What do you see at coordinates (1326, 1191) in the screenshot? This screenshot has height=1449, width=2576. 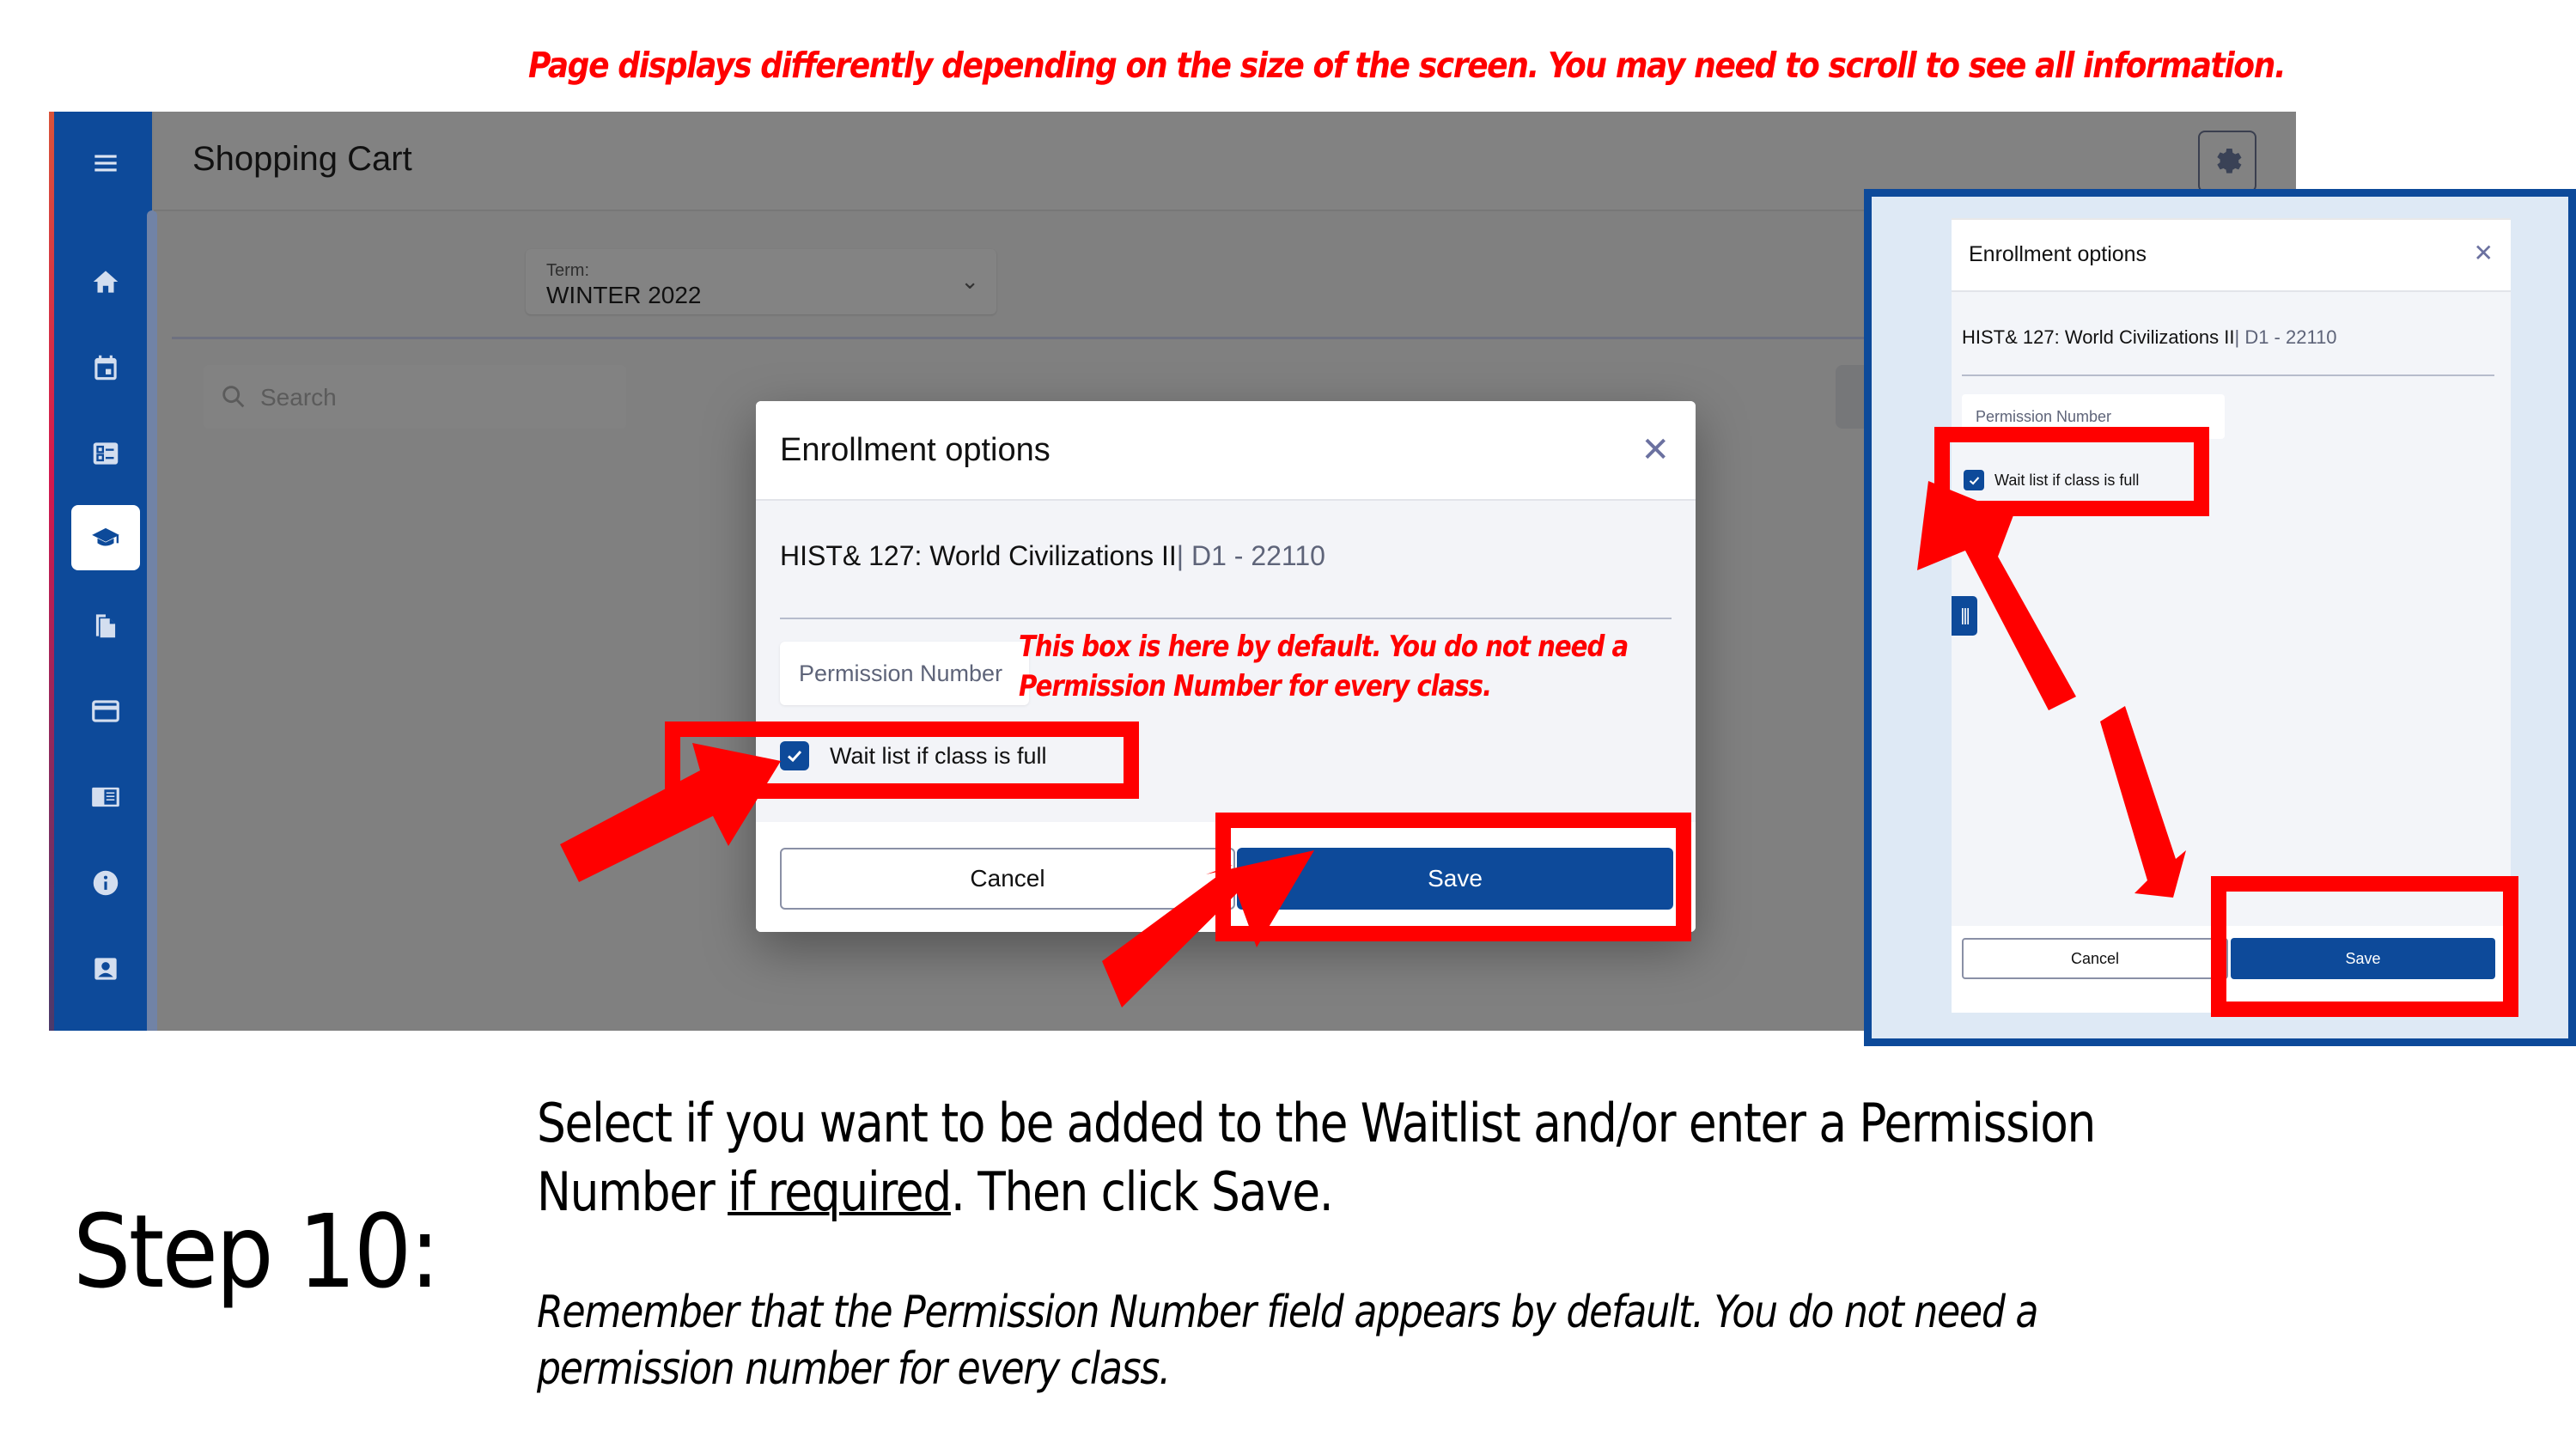 I see `instr-part: .` at bounding box center [1326, 1191].